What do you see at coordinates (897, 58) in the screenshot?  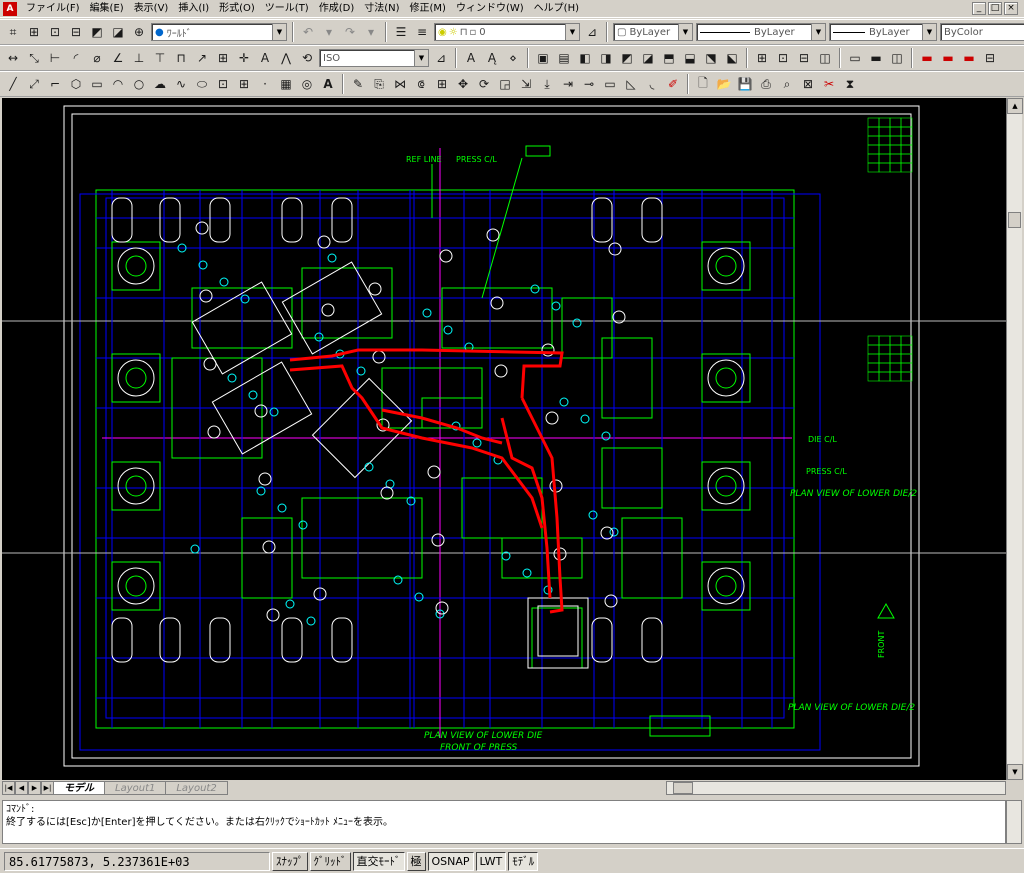 I see `viewport-3-icon: ◫` at bounding box center [897, 58].